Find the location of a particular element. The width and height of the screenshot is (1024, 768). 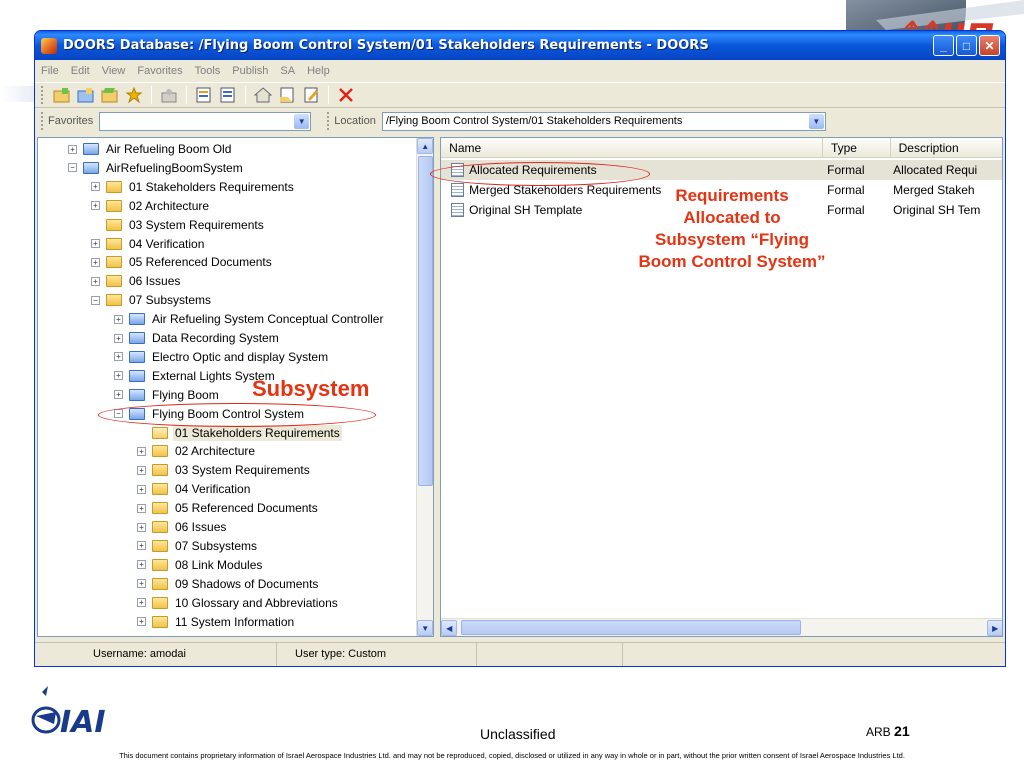

tree-item: 03 System Requirements is located at coordinates (178, 225).